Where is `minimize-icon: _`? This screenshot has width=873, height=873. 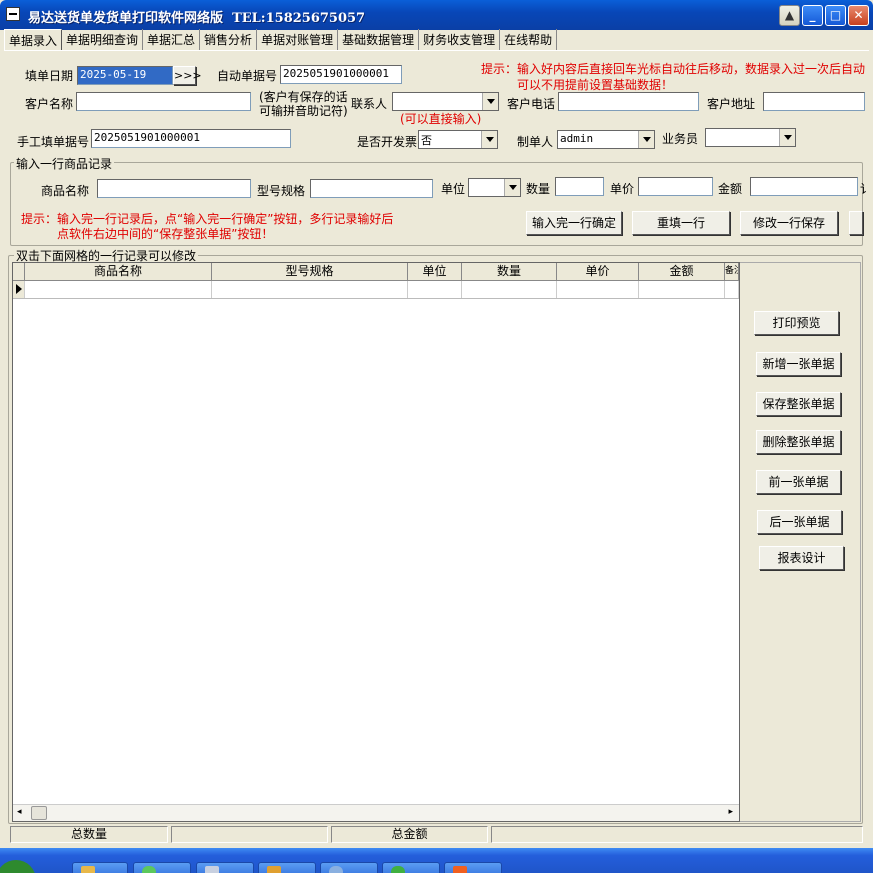 minimize-icon: _ is located at coordinates (812, 15).